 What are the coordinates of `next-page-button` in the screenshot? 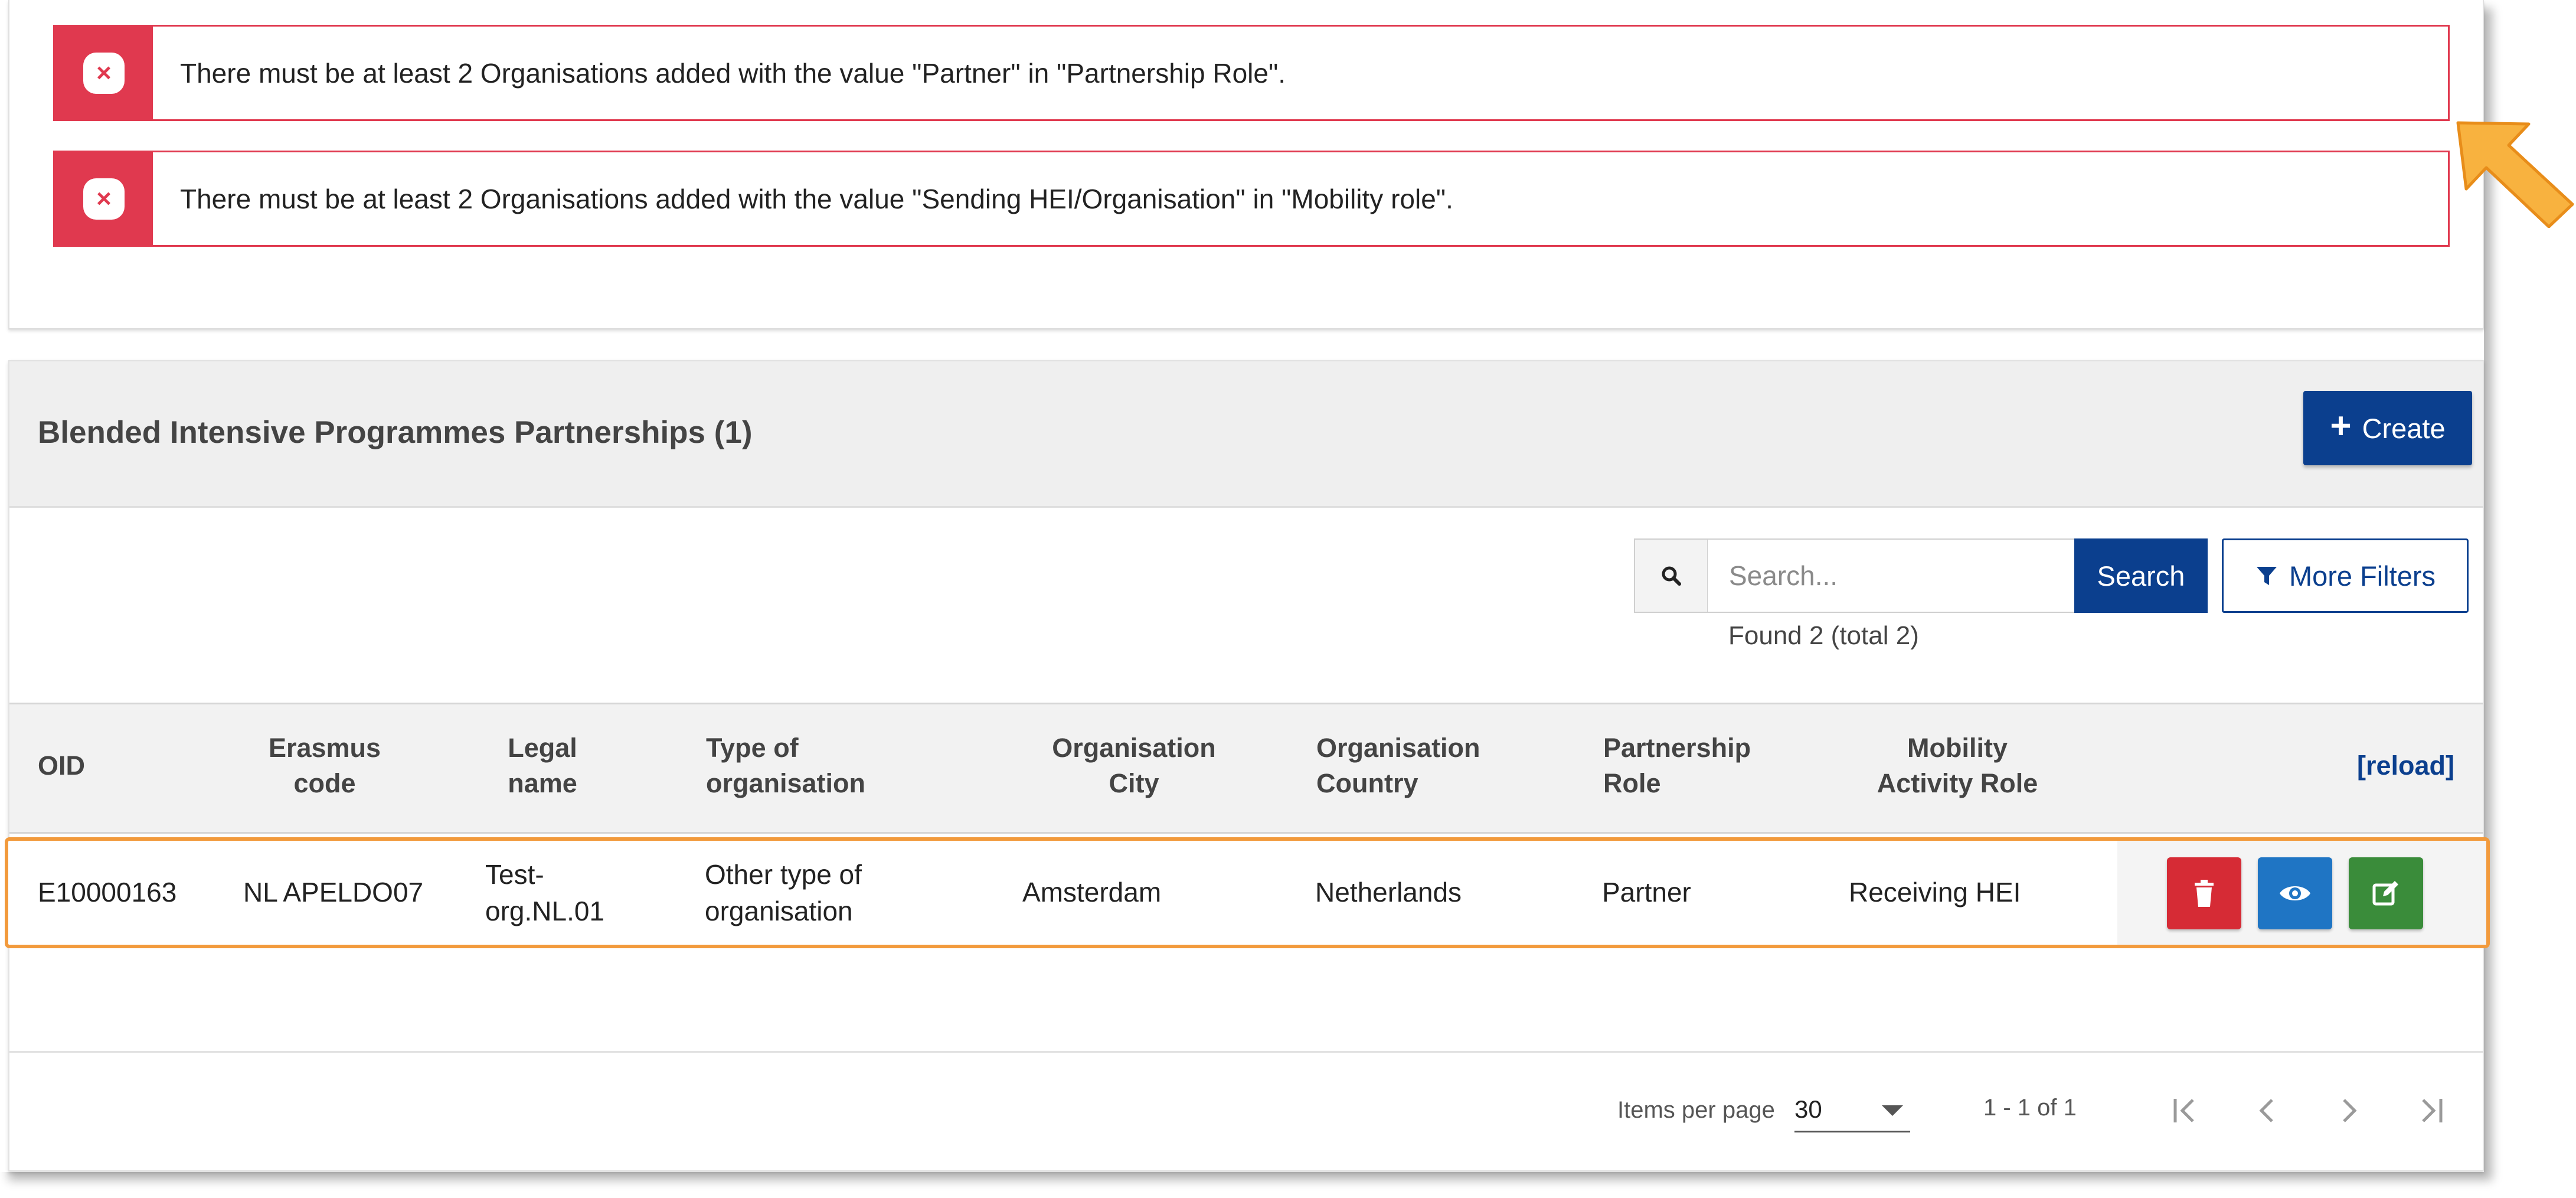 It's located at (2348, 1110).